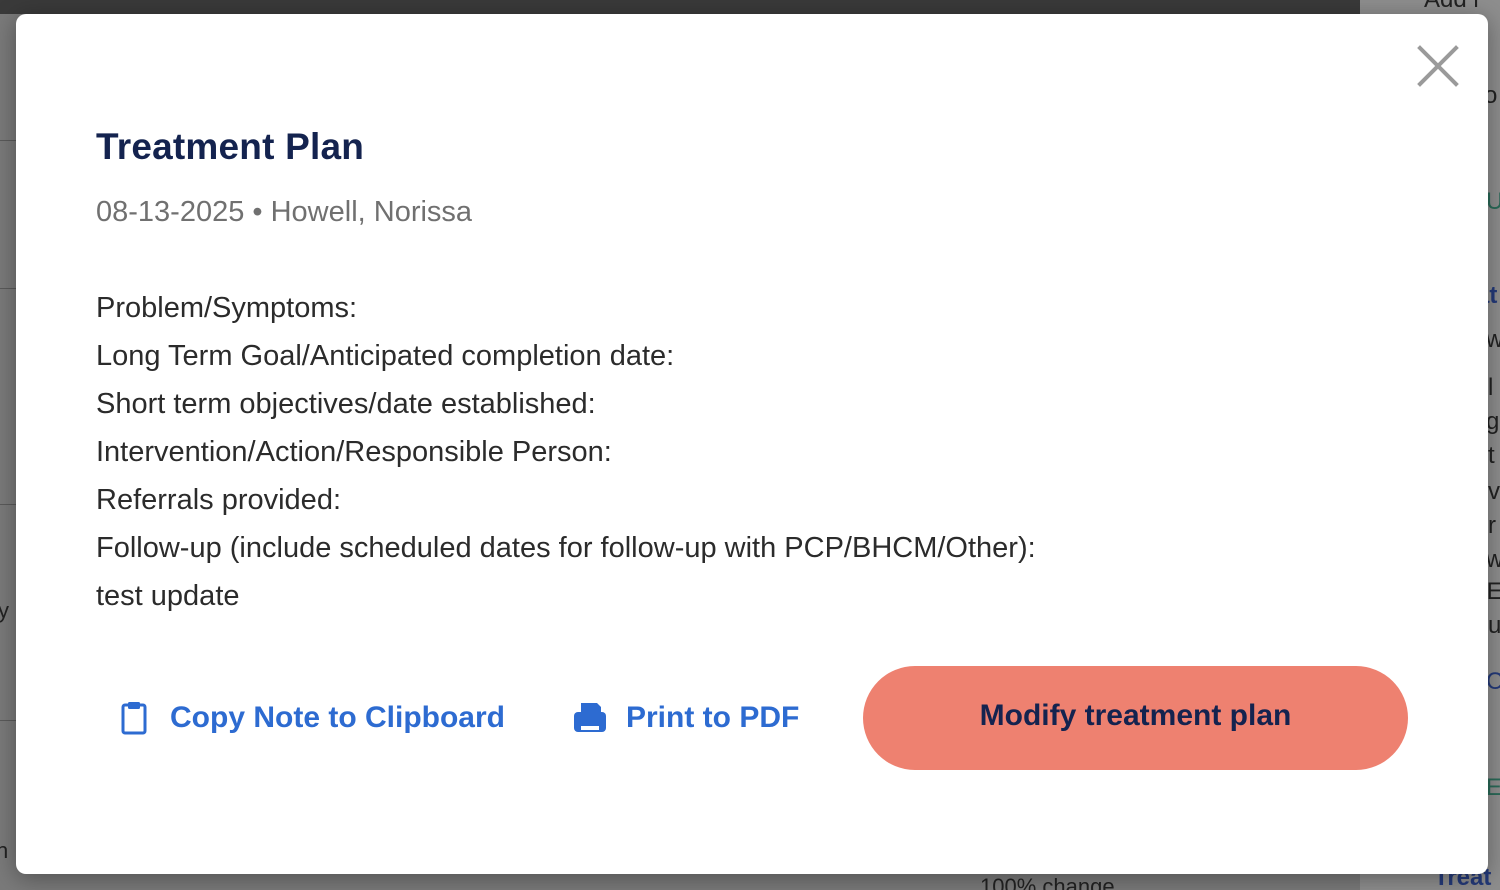  I want to click on background-text-fragment: l, so click(1491, 387).